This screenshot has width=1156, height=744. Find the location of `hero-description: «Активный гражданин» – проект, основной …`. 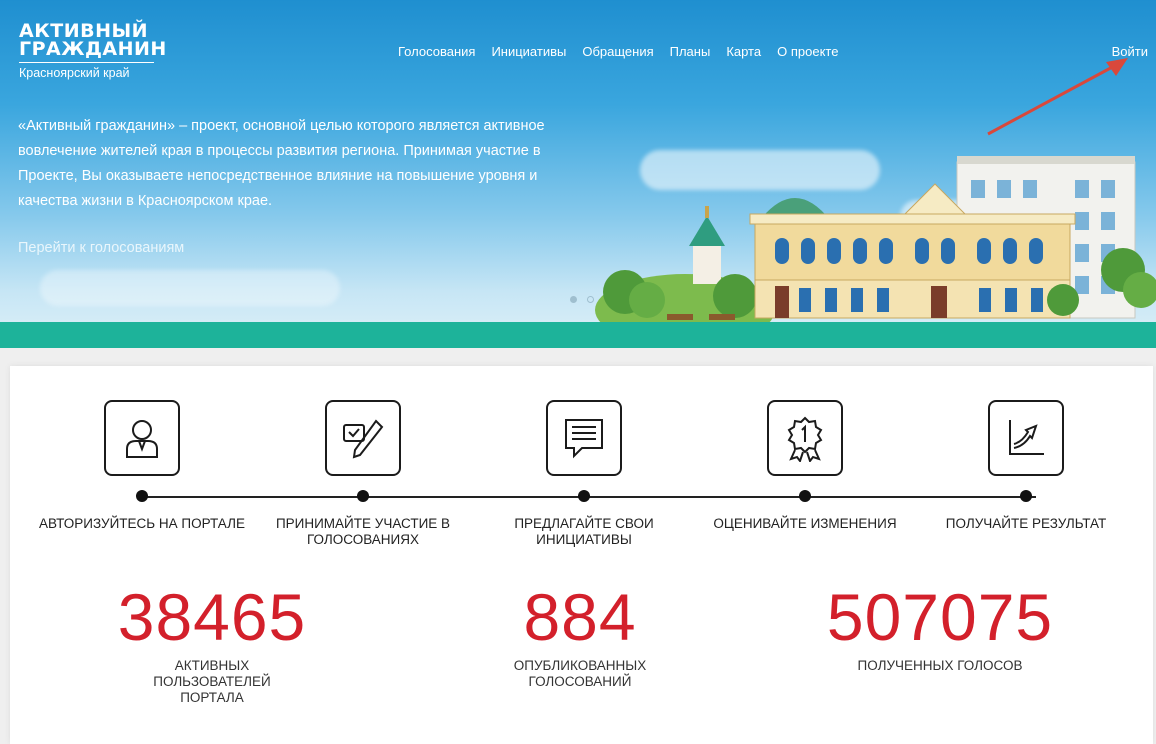

hero-description: «Активный гражданин» – проект, основной … is located at coordinates (281, 163).